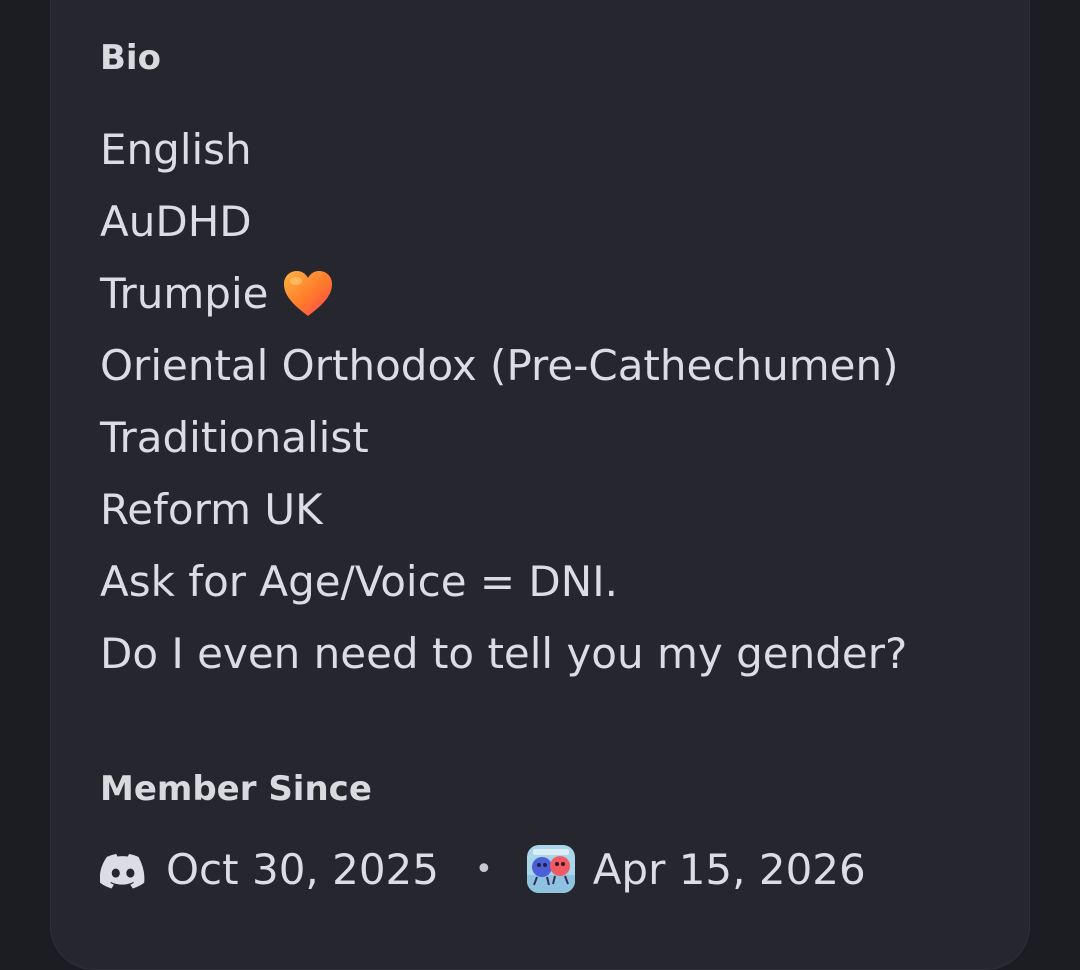 This screenshot has width=1080, height=970. Describe the element at coordinates (184, 293) in the screenshot. I see `bio-line-text: Trumpie` at that location.